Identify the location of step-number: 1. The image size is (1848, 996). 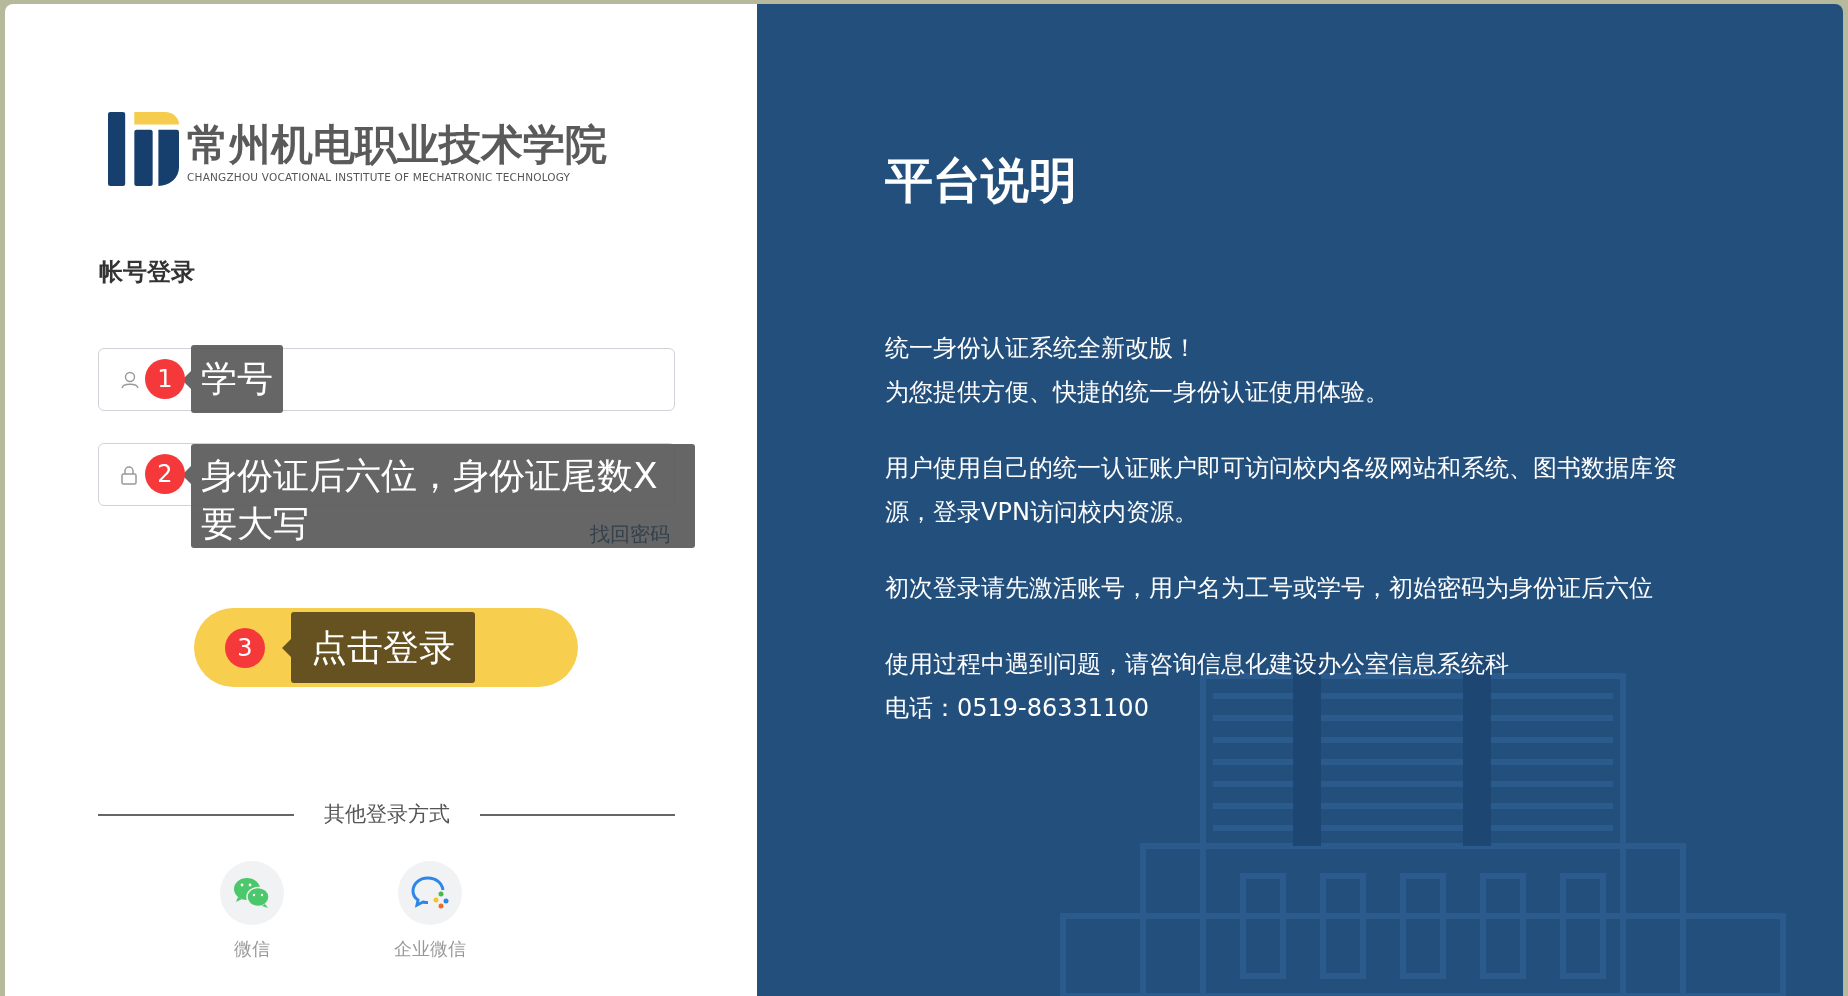
(165, 379).